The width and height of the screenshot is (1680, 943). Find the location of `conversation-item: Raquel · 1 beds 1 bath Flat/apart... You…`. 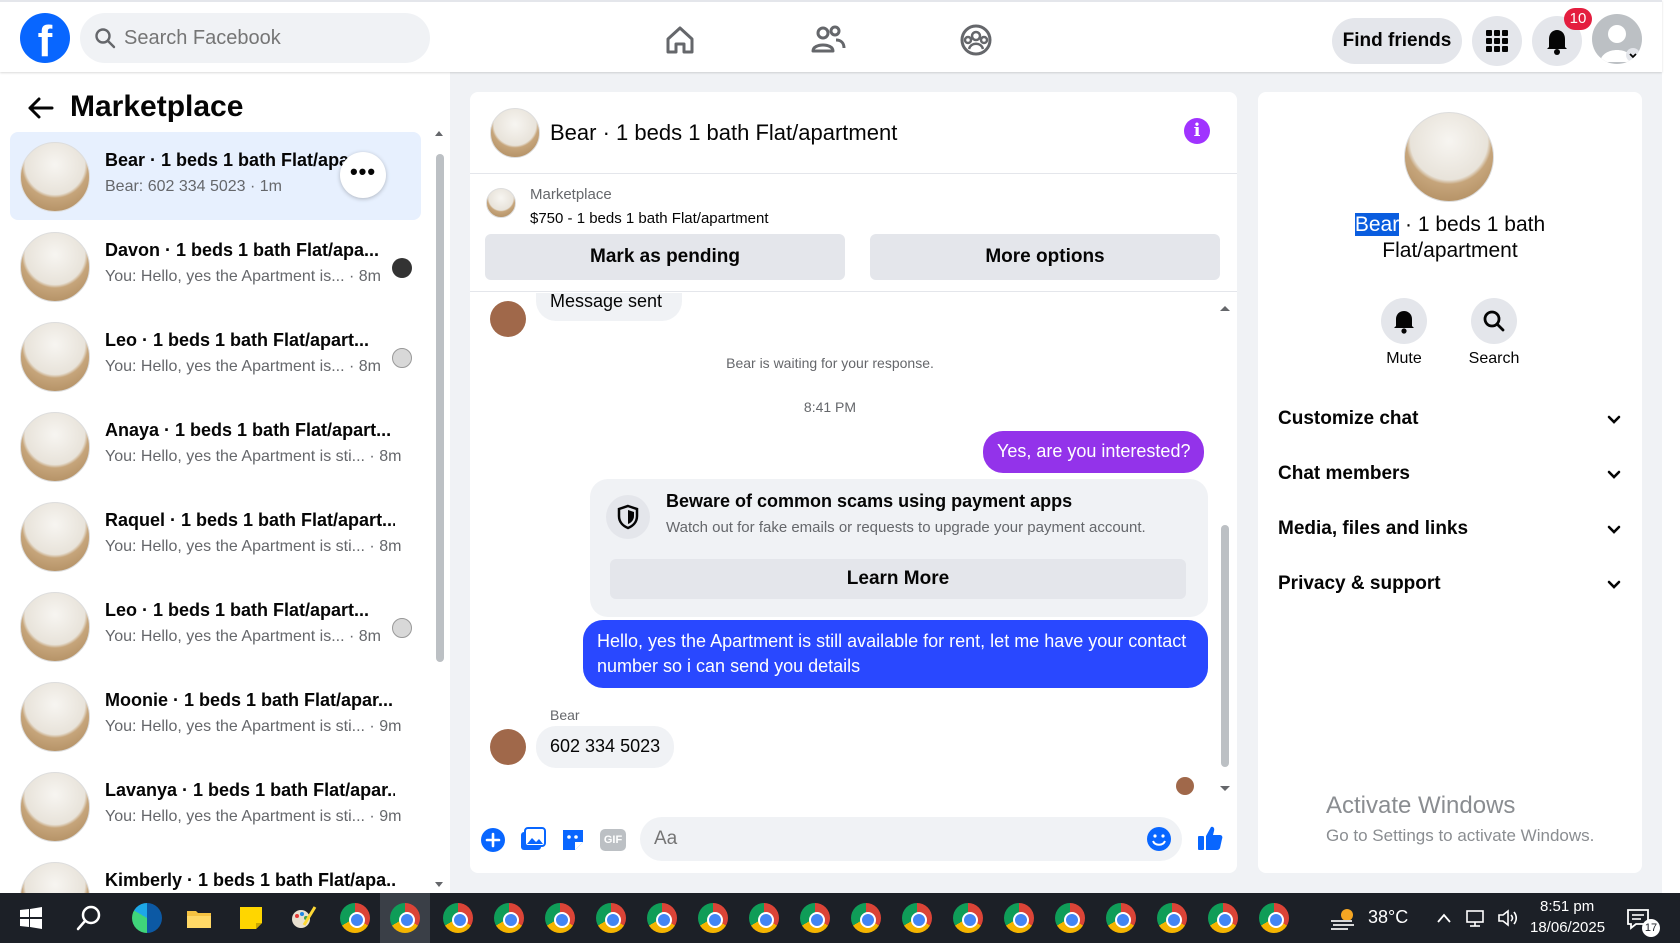

conversation-item: Raquel · 1 beds 1 bath Flat/apart... You… is located at coordinates (215, 536).